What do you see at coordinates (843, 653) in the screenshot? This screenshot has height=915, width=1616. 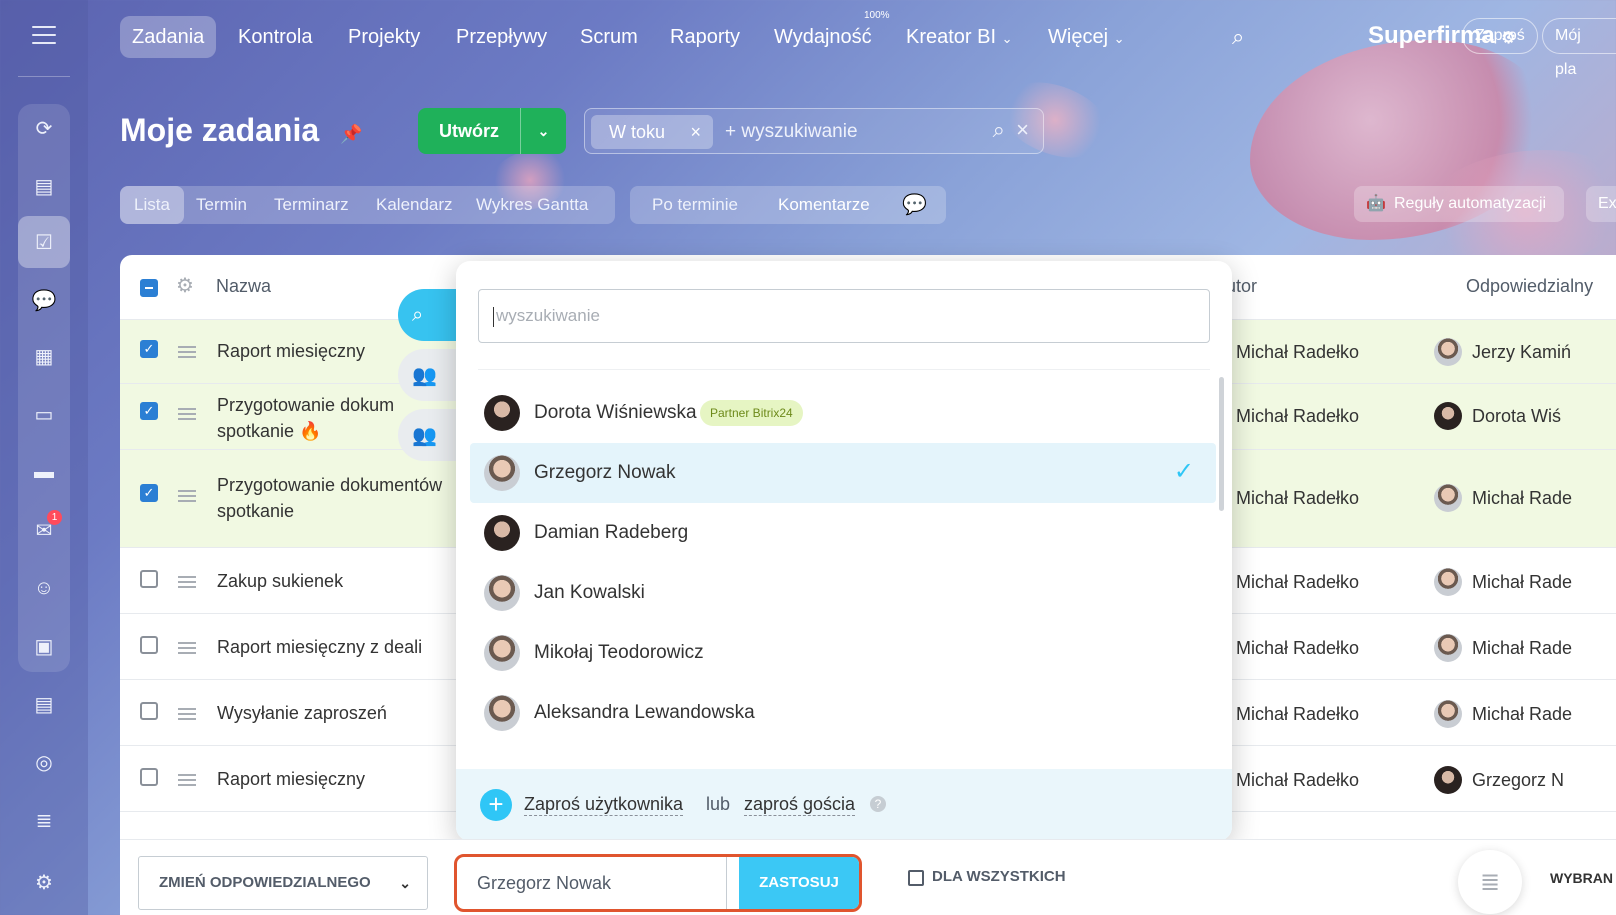 I see `user-option: Mikołaj Teodorowicz` at bounding box center [843, 653].